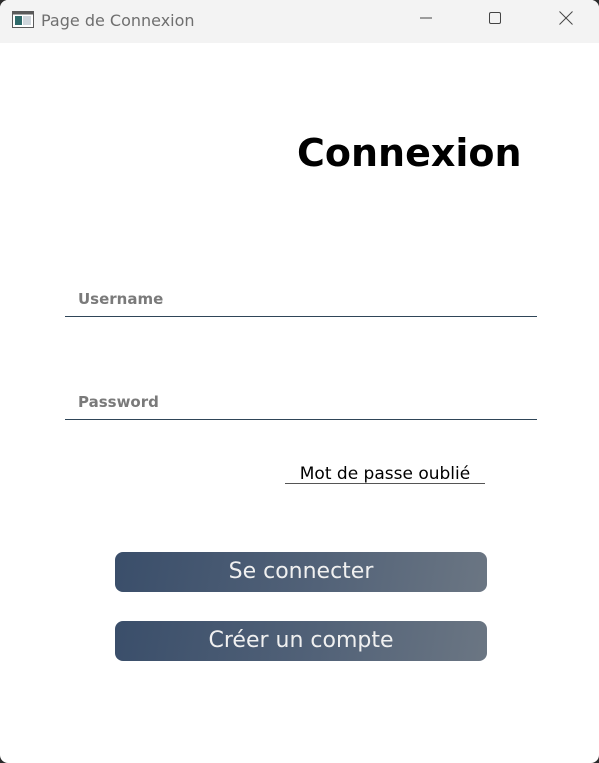 The image size is (599, 763). Describe the element at coordinates (301, 572) in the screenshot. I see `login-button: Se connecter` at that location.